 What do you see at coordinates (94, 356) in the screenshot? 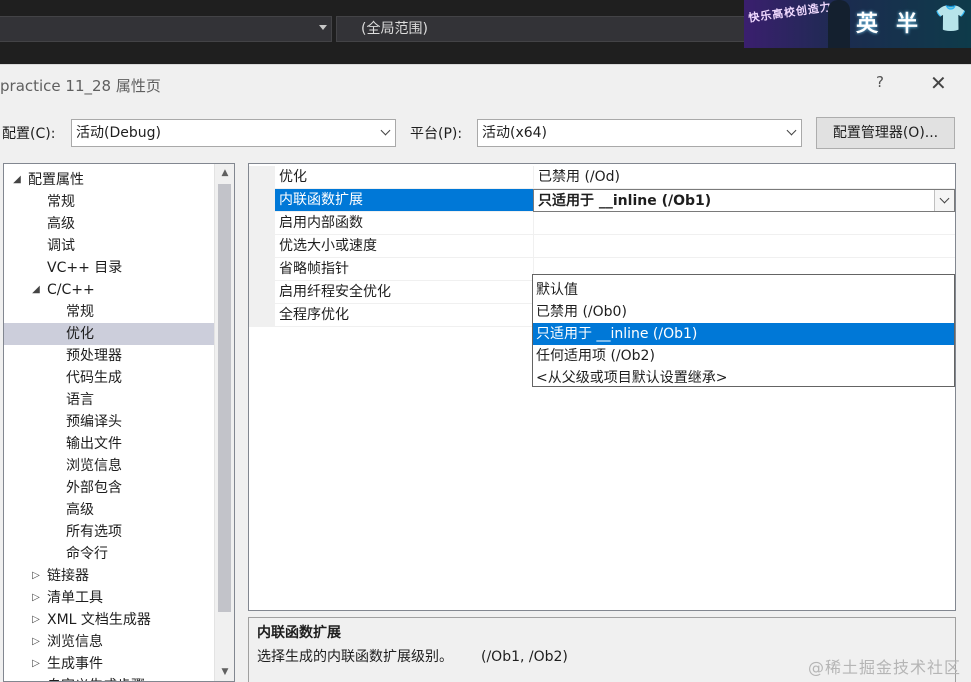
I see `tree-node-label: 预处理器` at bounding box center [94, 356].